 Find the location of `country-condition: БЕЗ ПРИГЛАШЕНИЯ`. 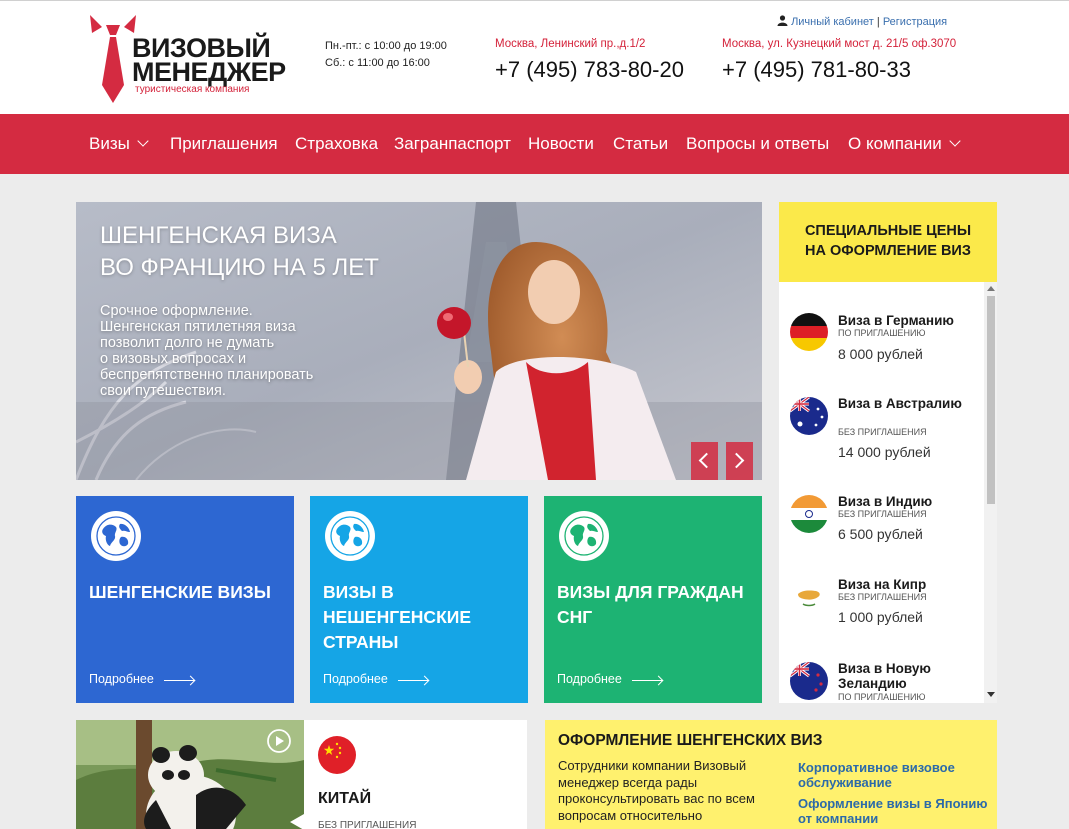

country-condition: БЕЗ ПРИГЛАШЕНИЯ is located at coordinates (367, 824).